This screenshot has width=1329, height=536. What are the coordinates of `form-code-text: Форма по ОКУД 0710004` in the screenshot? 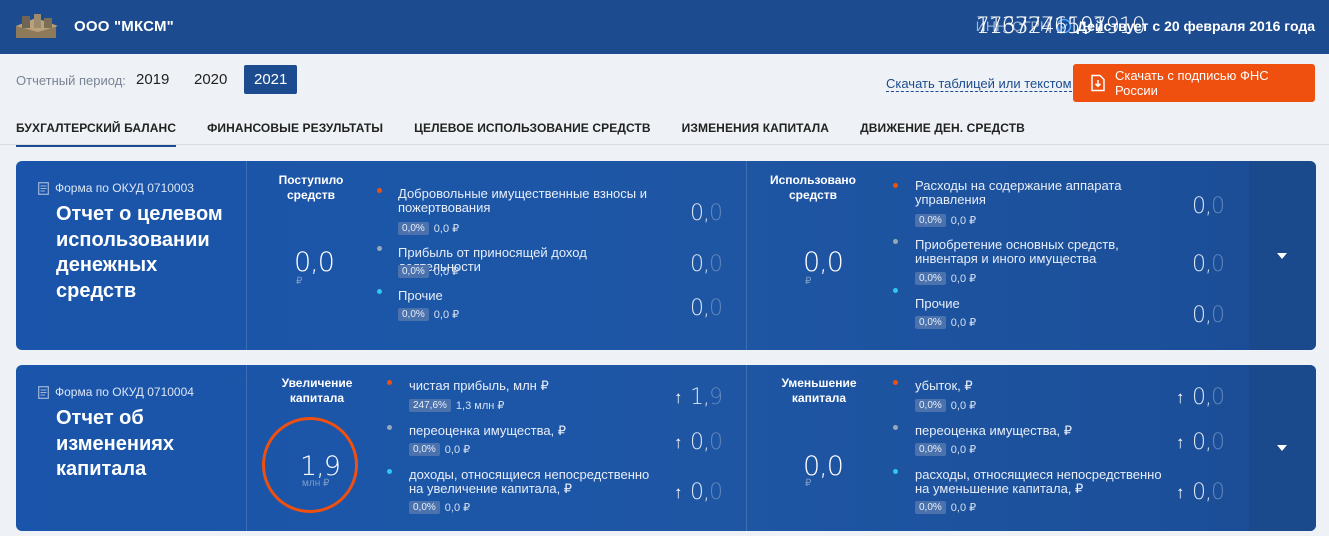 It's located at (124, 392).